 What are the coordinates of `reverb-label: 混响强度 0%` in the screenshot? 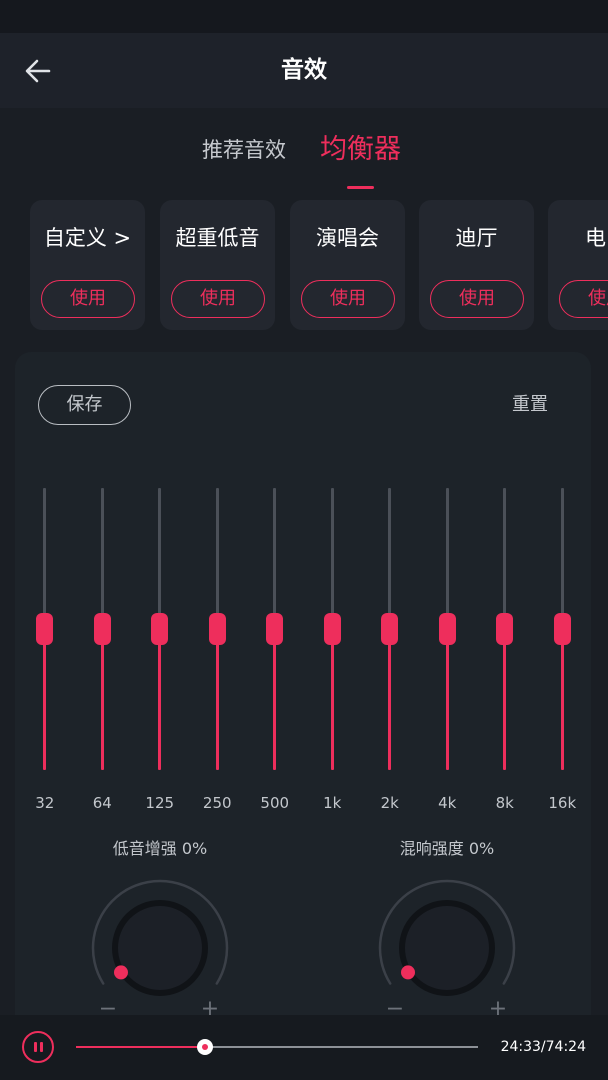 It's located at (447, 848).